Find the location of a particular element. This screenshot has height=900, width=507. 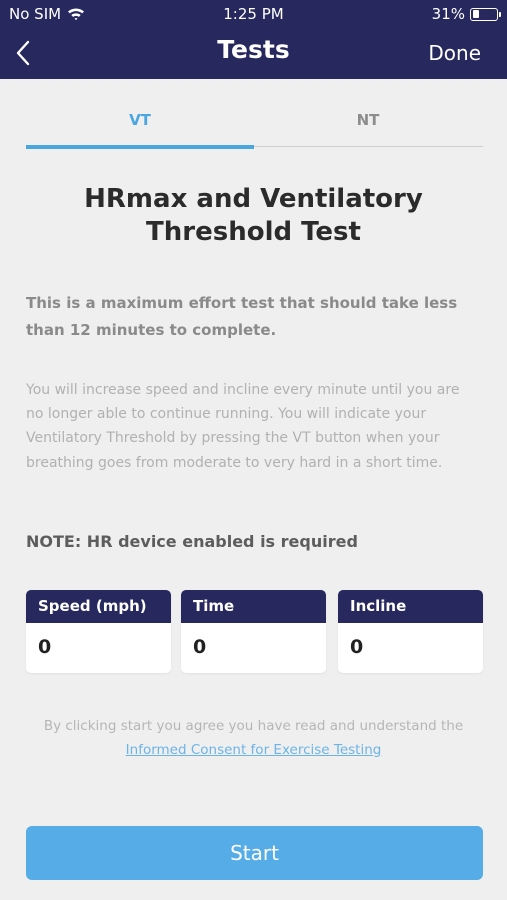

speed-card: Speed (mph) 0 is located at coordinates (98, 631).